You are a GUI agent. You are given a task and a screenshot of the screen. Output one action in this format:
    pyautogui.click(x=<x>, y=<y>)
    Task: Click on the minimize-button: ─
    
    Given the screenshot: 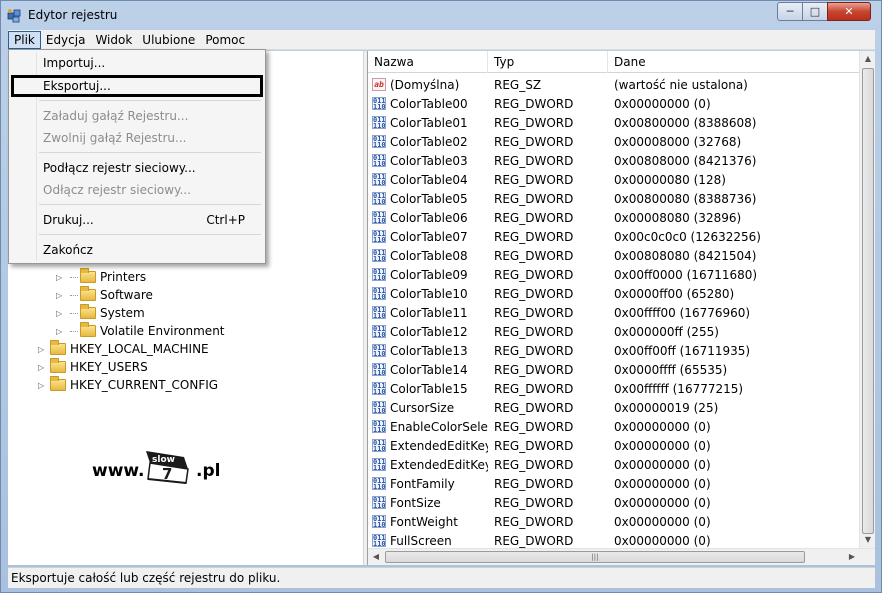 What is the action you would take?
    pyautogui.click(x=790, y=11)
    